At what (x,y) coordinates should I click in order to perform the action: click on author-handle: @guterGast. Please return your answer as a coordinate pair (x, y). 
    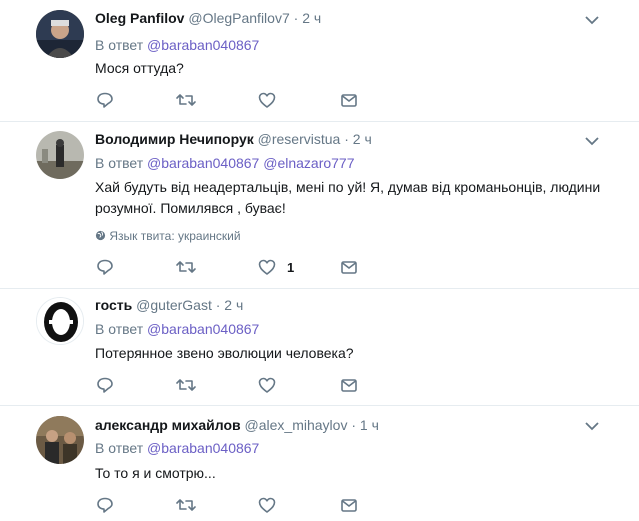
    Looking at the image, I should click on (174, 305).